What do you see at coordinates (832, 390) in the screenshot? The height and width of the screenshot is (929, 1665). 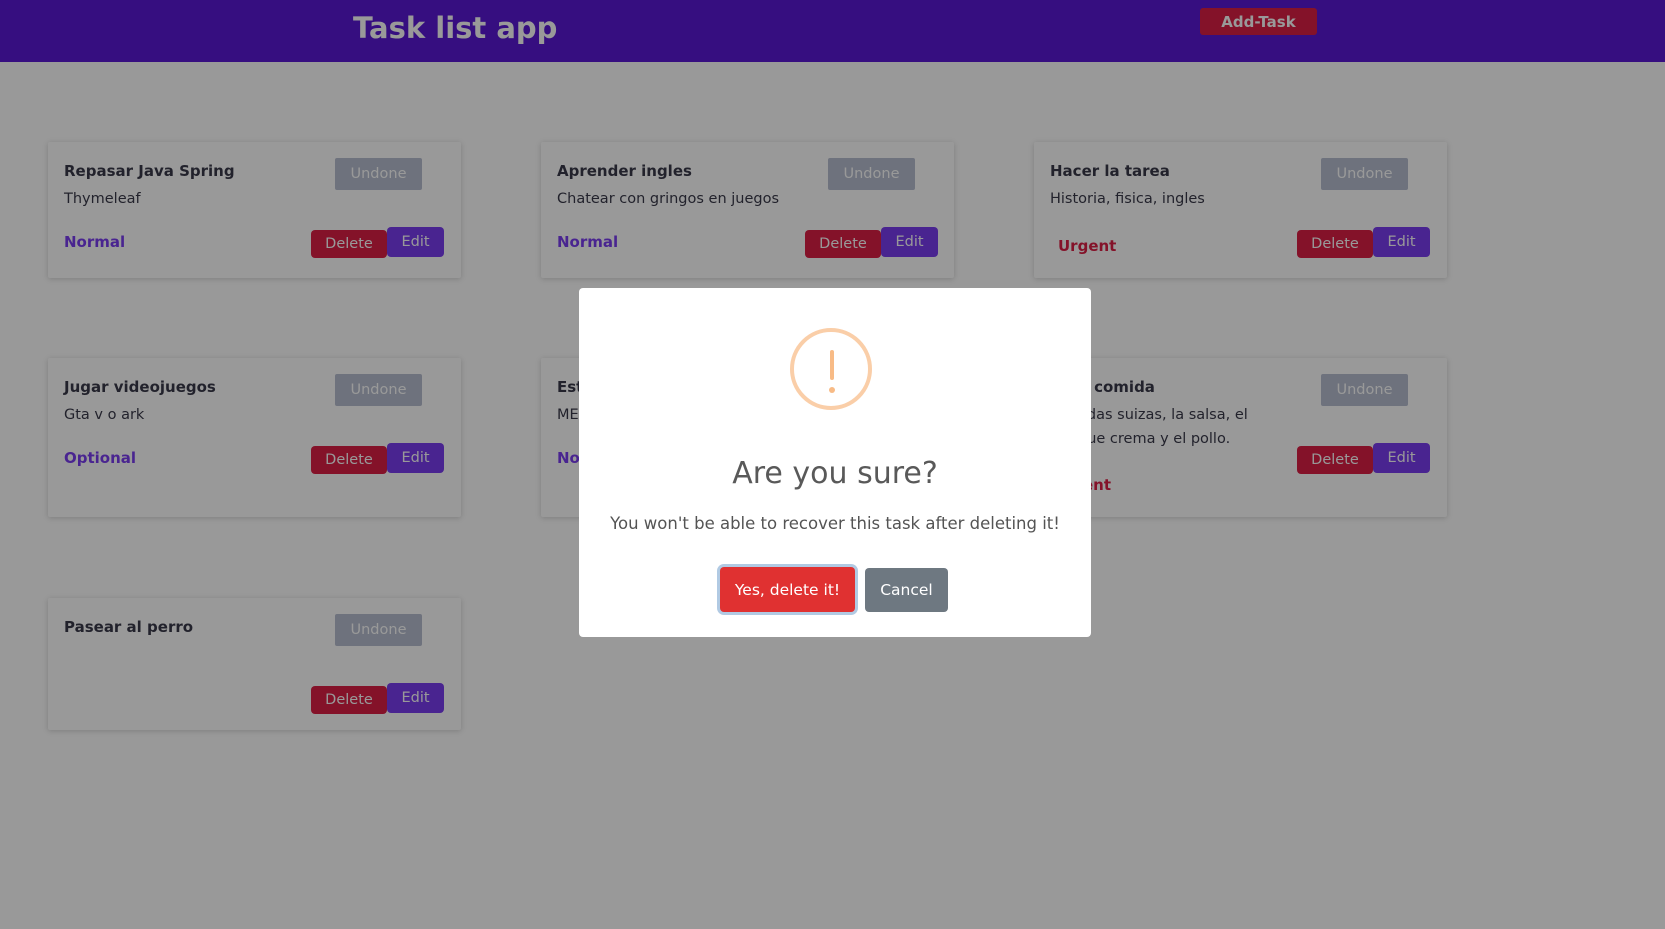 I see `warning-icon-dot` at bounding box center [832, 390].